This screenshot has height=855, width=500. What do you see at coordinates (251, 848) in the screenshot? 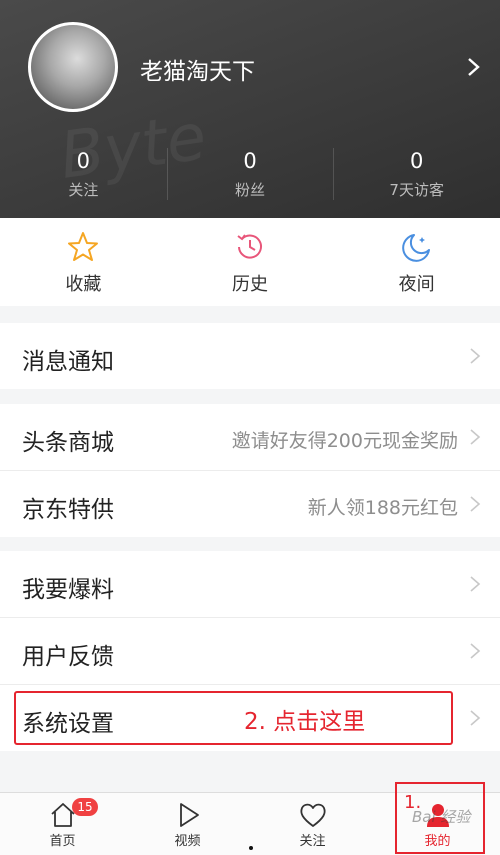
I see `screen-dot` at bounding box center [251, 848].